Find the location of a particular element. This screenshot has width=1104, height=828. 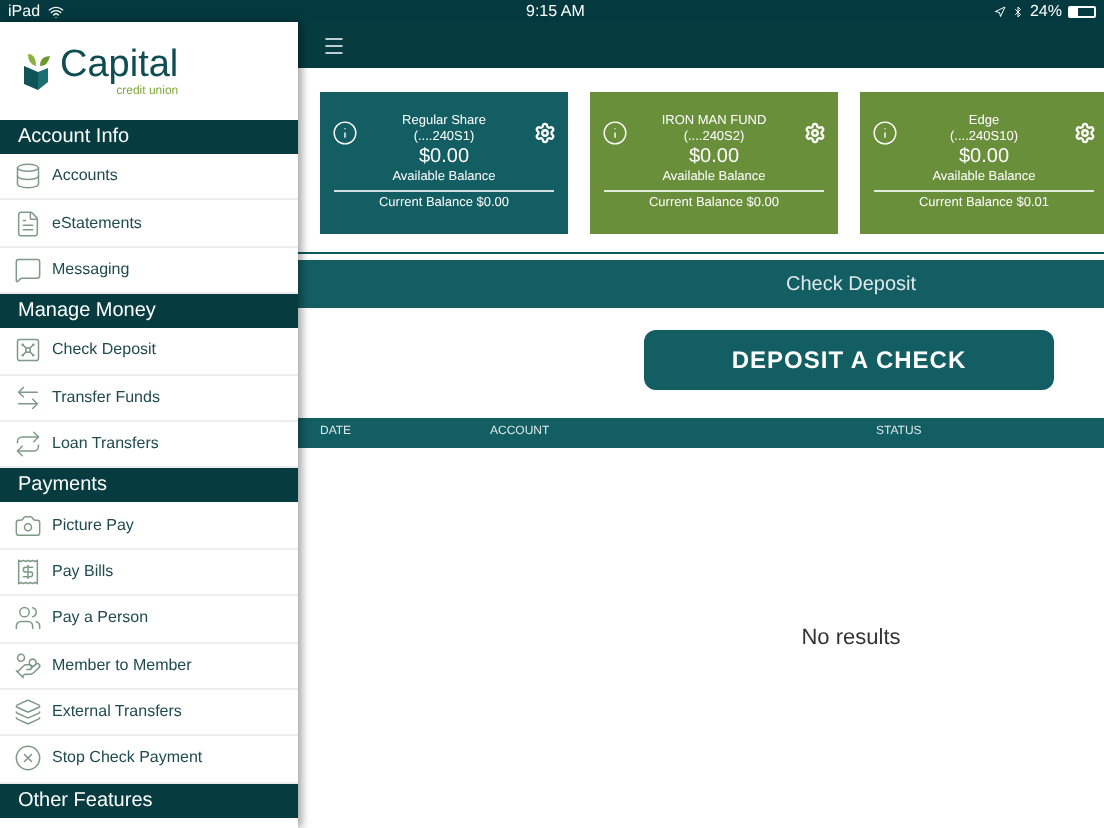

logo-icon is located at coordinates (38, 71).